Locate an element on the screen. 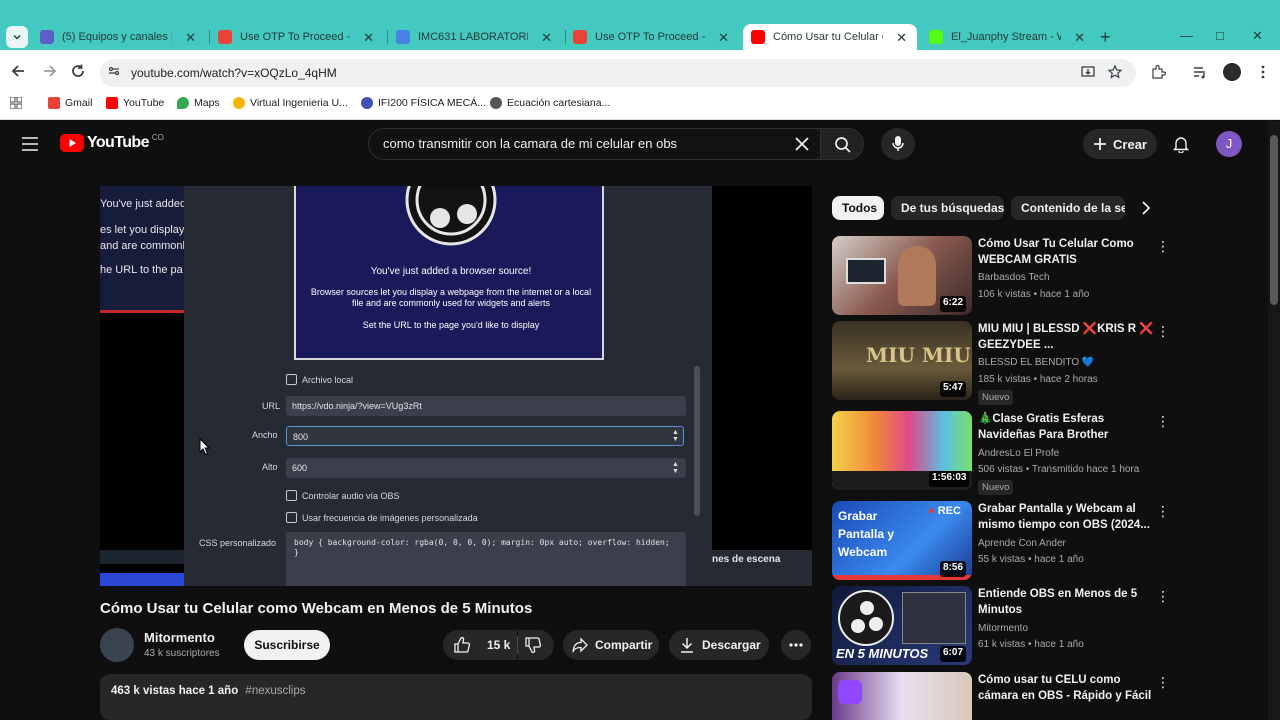 The image size is (1280, 720). subscriber-count: 43 k suscriptores is located at coordinates (182, 653).